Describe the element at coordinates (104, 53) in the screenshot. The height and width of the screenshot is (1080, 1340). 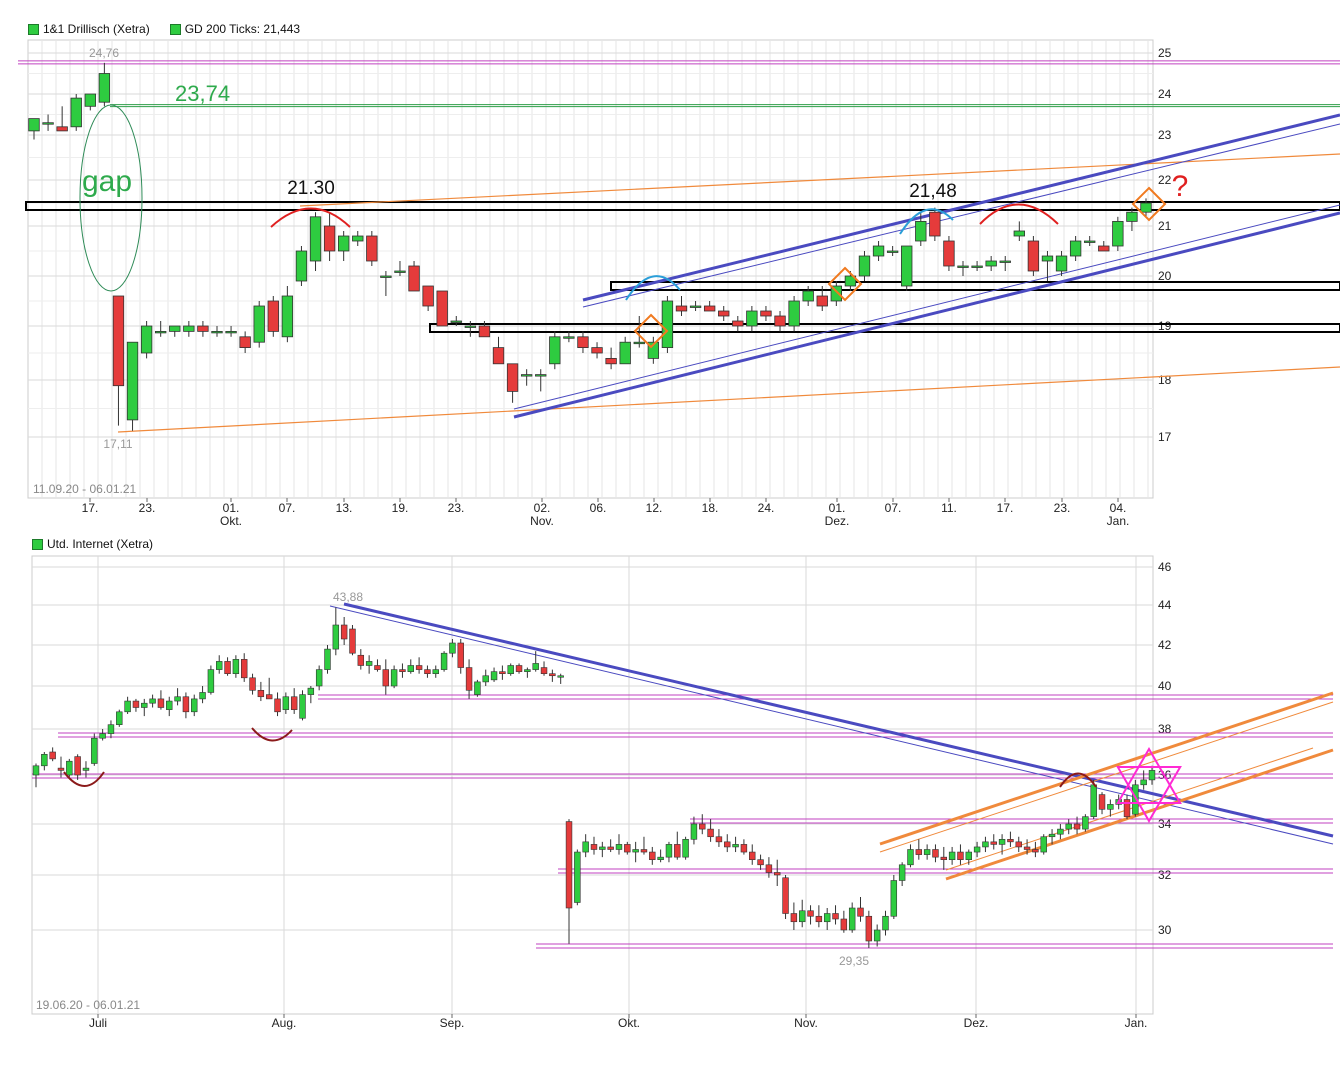
I see `high-label: 24,76` at that location.